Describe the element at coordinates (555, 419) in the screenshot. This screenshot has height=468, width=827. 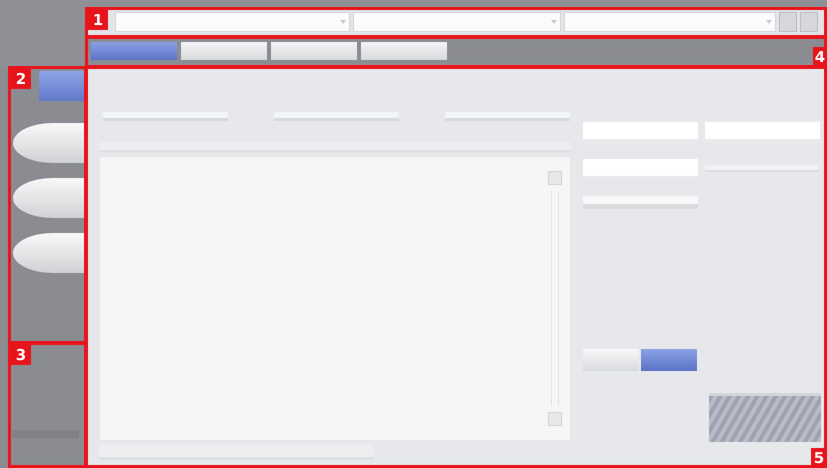
I see `scroll-down-button` at that location.